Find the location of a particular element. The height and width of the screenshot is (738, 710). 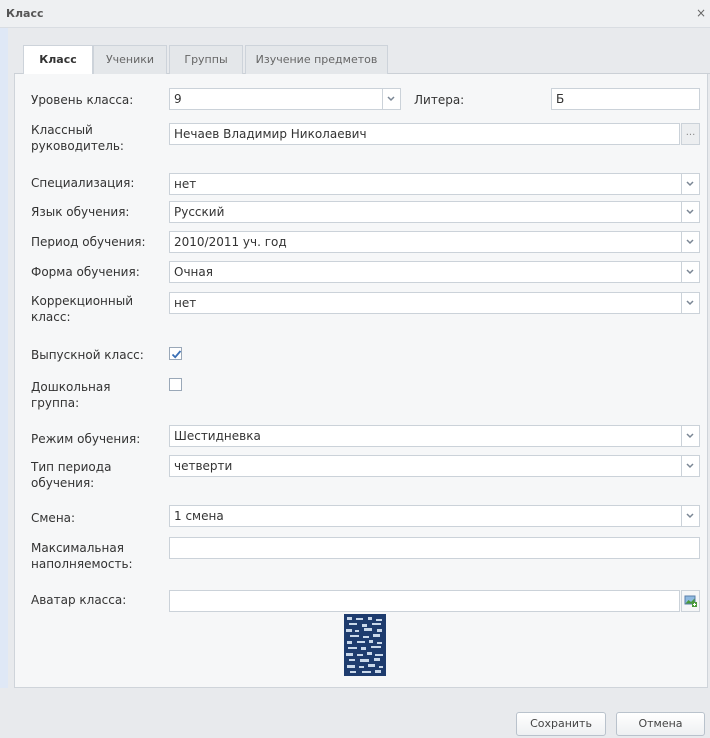

level-select: 9 is located at coordinates (276, 99).